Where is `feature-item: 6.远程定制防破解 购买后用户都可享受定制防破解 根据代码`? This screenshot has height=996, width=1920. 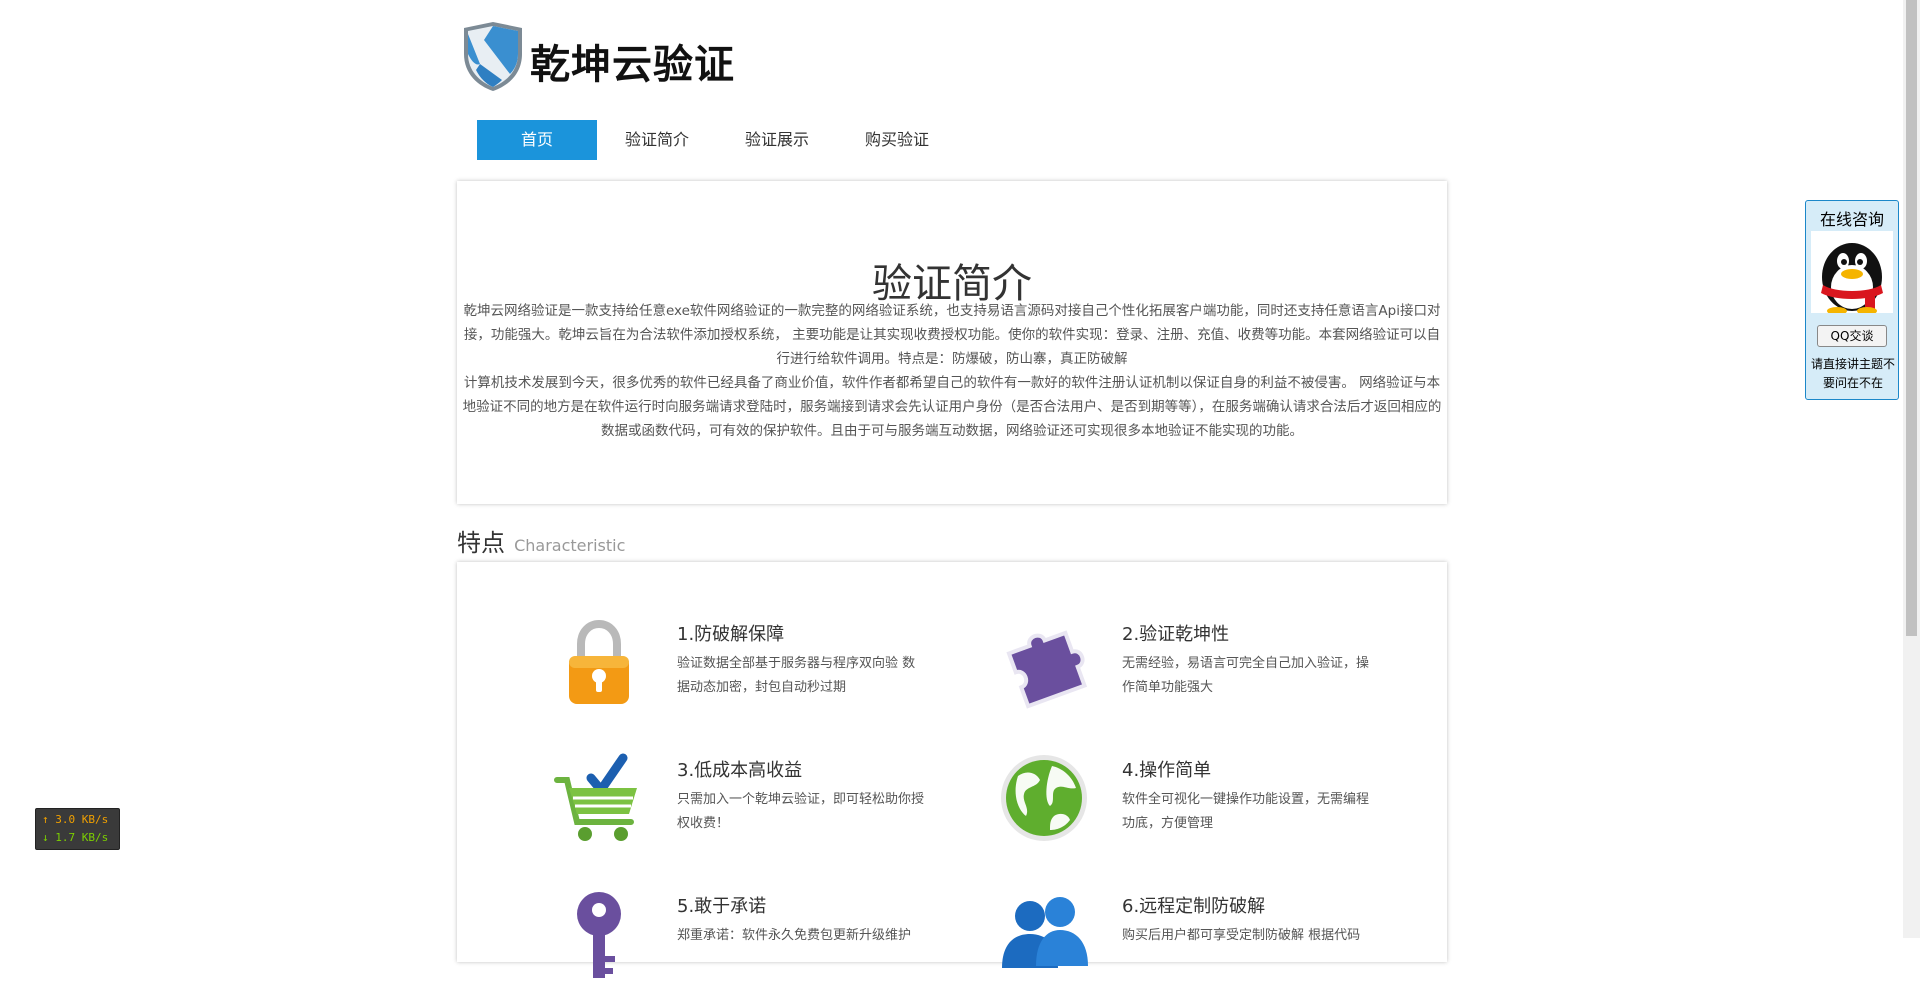
feature-item: 6.远程定制防破解 购买后用户都可享受定制防破解 根据代码 is located at coordinates (1196, 941).